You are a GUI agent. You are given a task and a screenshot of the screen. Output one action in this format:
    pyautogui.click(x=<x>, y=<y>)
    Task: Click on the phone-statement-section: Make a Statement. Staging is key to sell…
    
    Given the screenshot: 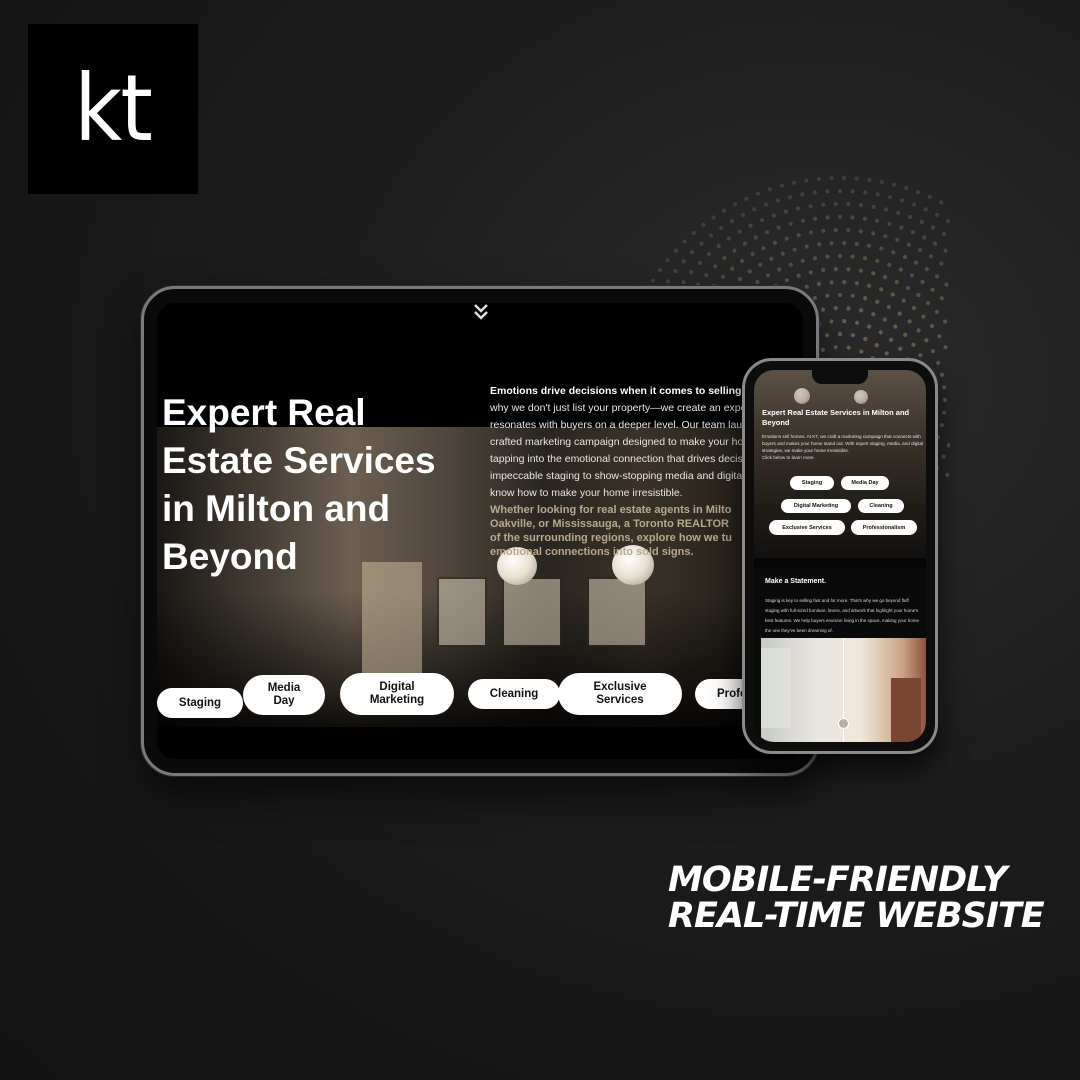 What is the action you would take?
    pyautogui.click(x=840, y=655)
    